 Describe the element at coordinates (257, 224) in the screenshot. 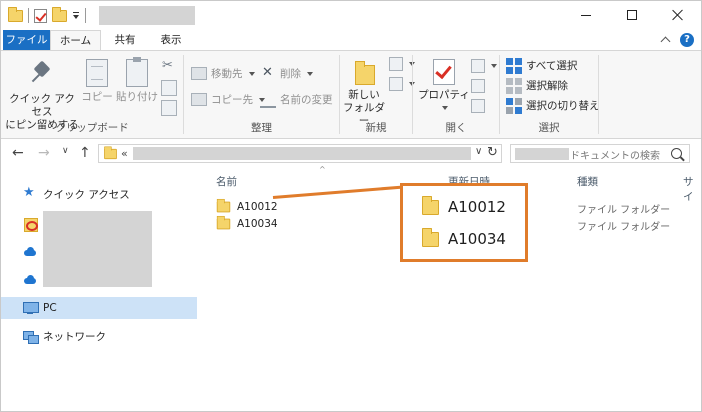

I see `file-name: A10034` at that location.